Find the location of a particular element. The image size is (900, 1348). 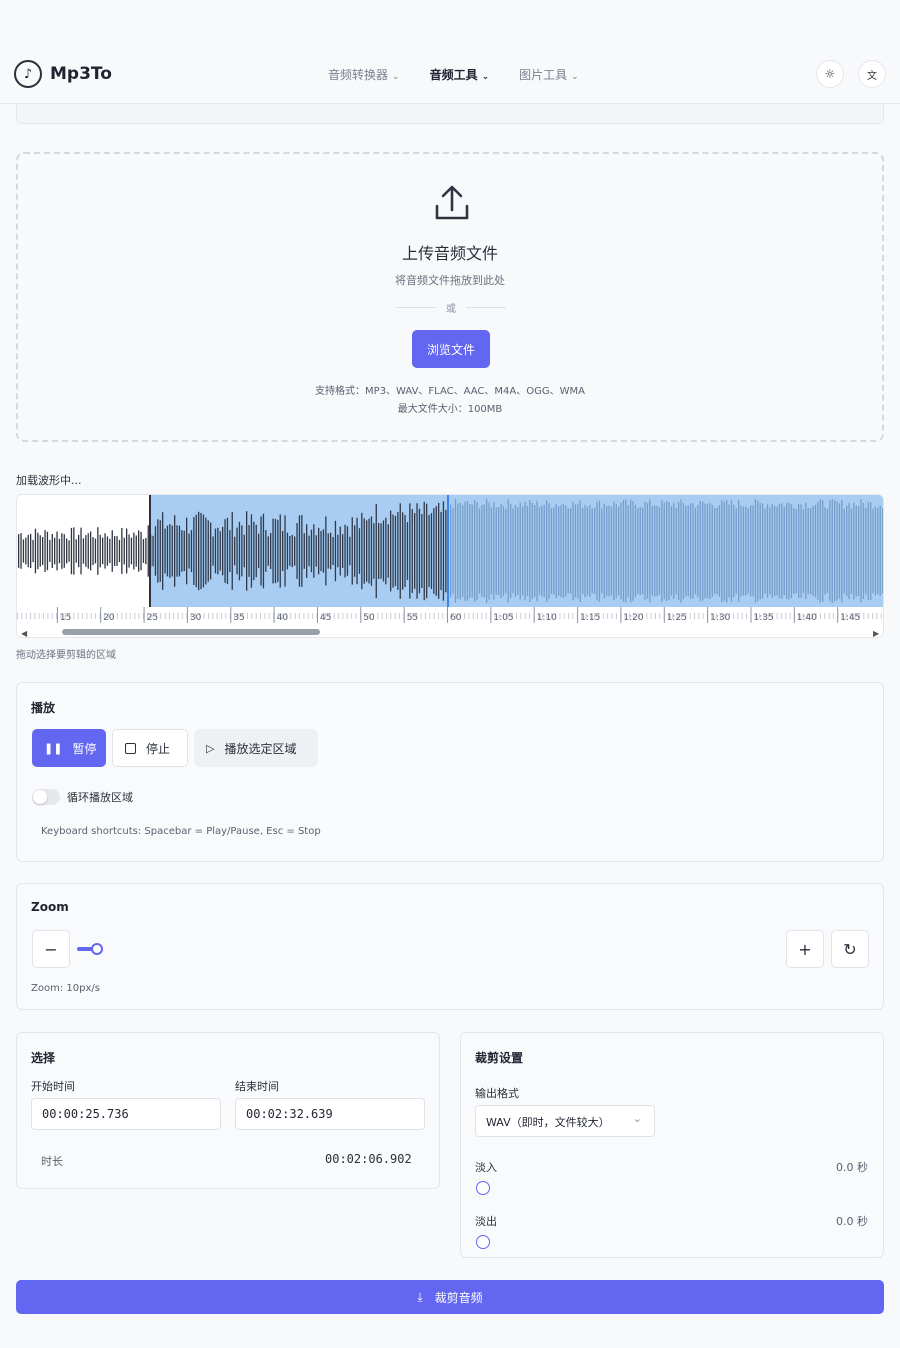

end-time-input: 00:02:32.639 is located at coordinates (330, 1114).